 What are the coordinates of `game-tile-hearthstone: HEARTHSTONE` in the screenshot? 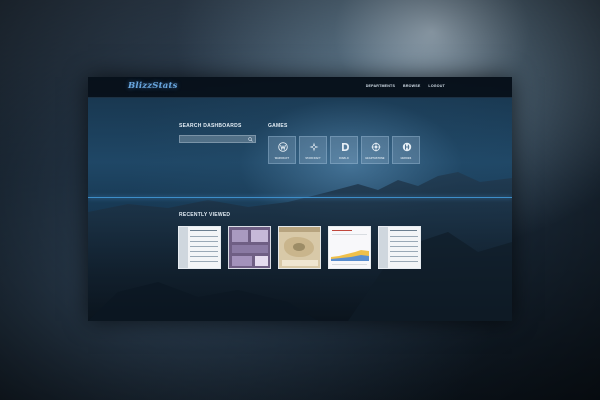 It's located at (375, 150).